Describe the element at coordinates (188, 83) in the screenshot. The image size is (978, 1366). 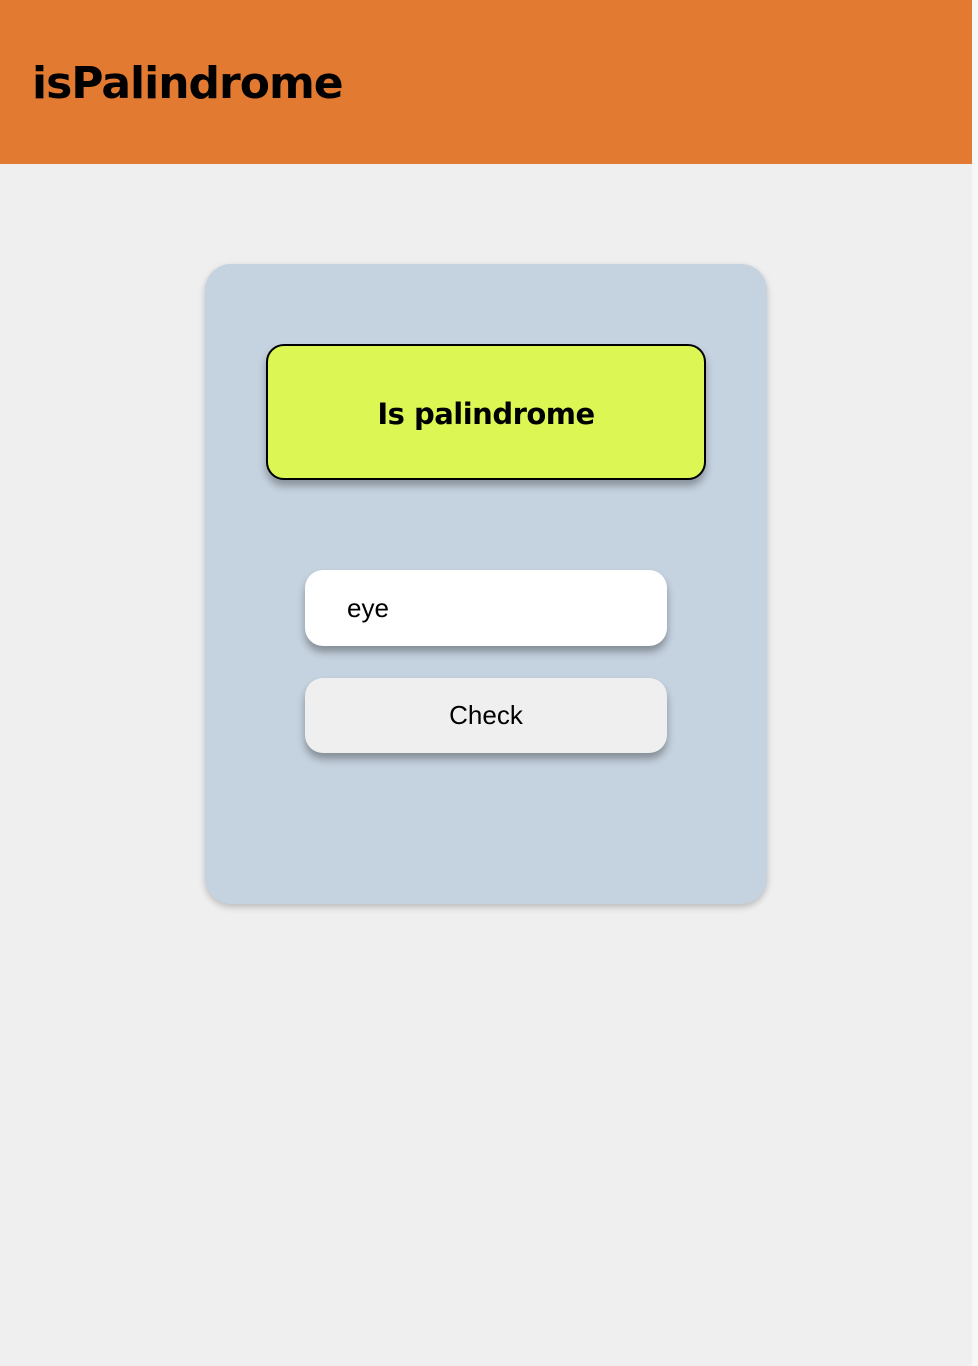
I see `app-title: isPalindrome` at that location.